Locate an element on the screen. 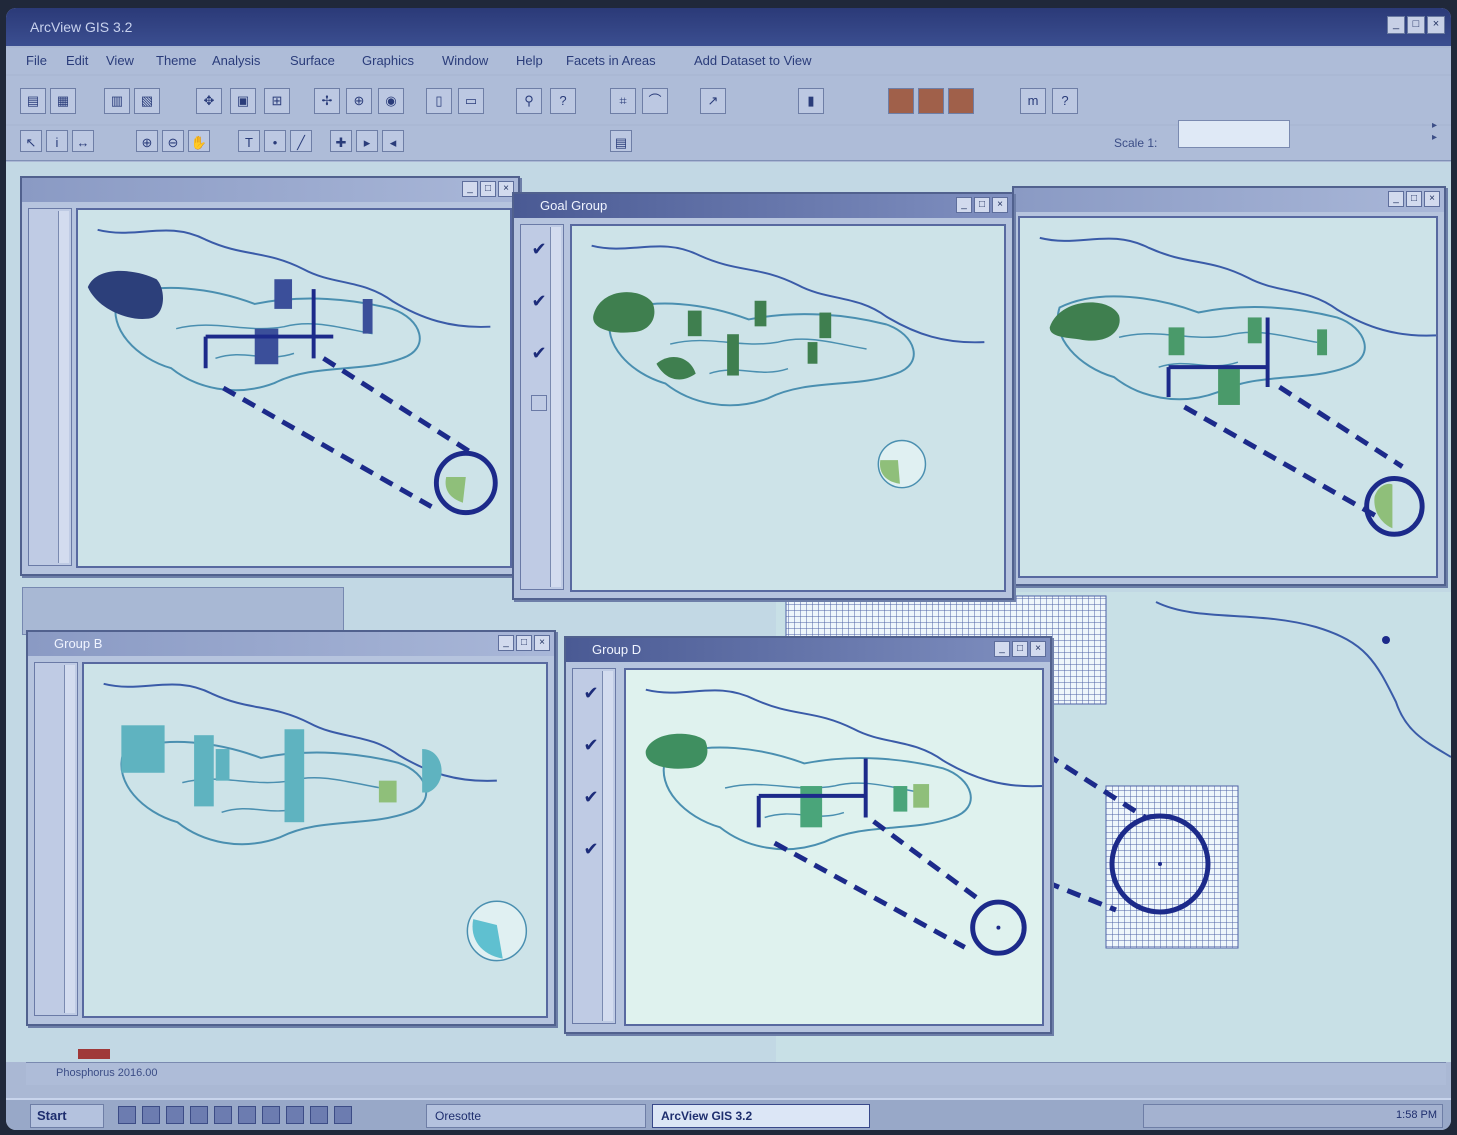  window-title: Group B is located at coordinates (291, 644).